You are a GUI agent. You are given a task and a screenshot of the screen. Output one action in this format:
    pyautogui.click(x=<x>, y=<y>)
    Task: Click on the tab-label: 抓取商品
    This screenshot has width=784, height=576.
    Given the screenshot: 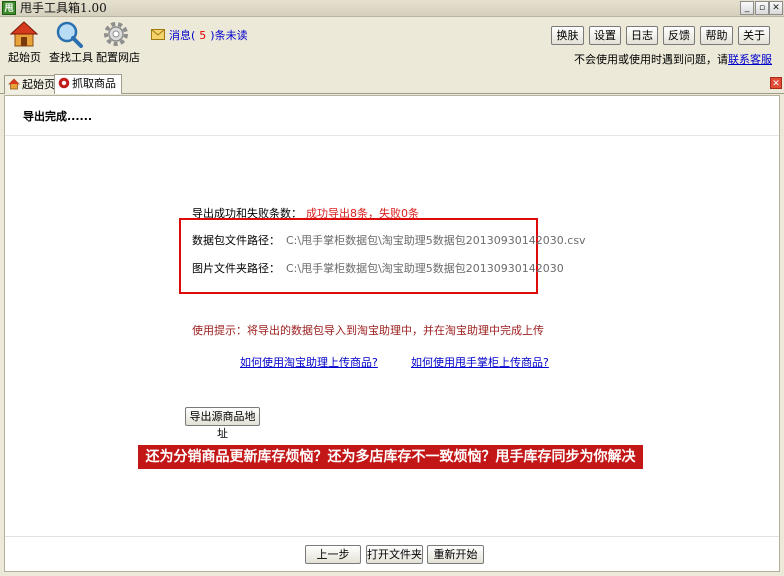 What is the action you would take?
    pyautogui.click(x=94, y=83)
    